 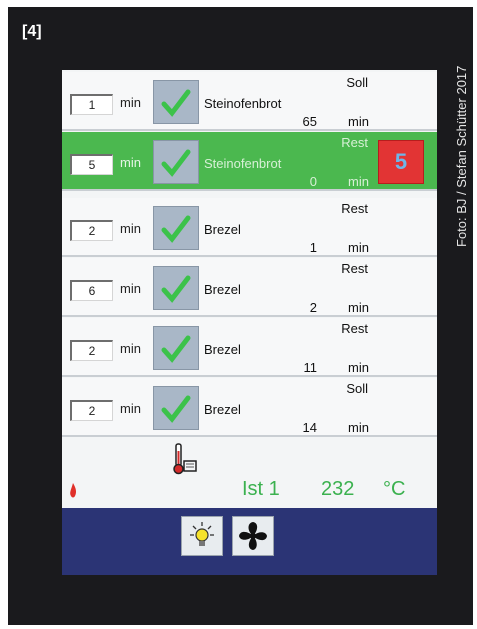 What do you see at coordinates (309, 121) in the screenshot?
I see `remaining-value: 65` at bounding box center [309, 121].